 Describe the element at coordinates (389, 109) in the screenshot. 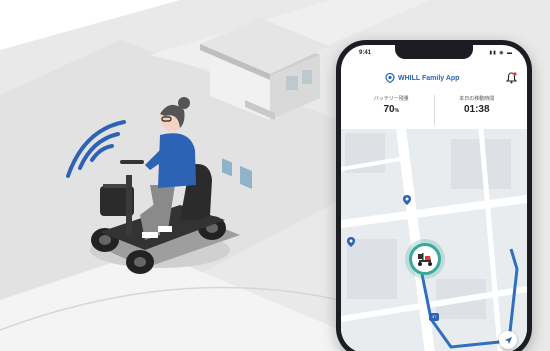

I see `battery-value: 70` at that location.